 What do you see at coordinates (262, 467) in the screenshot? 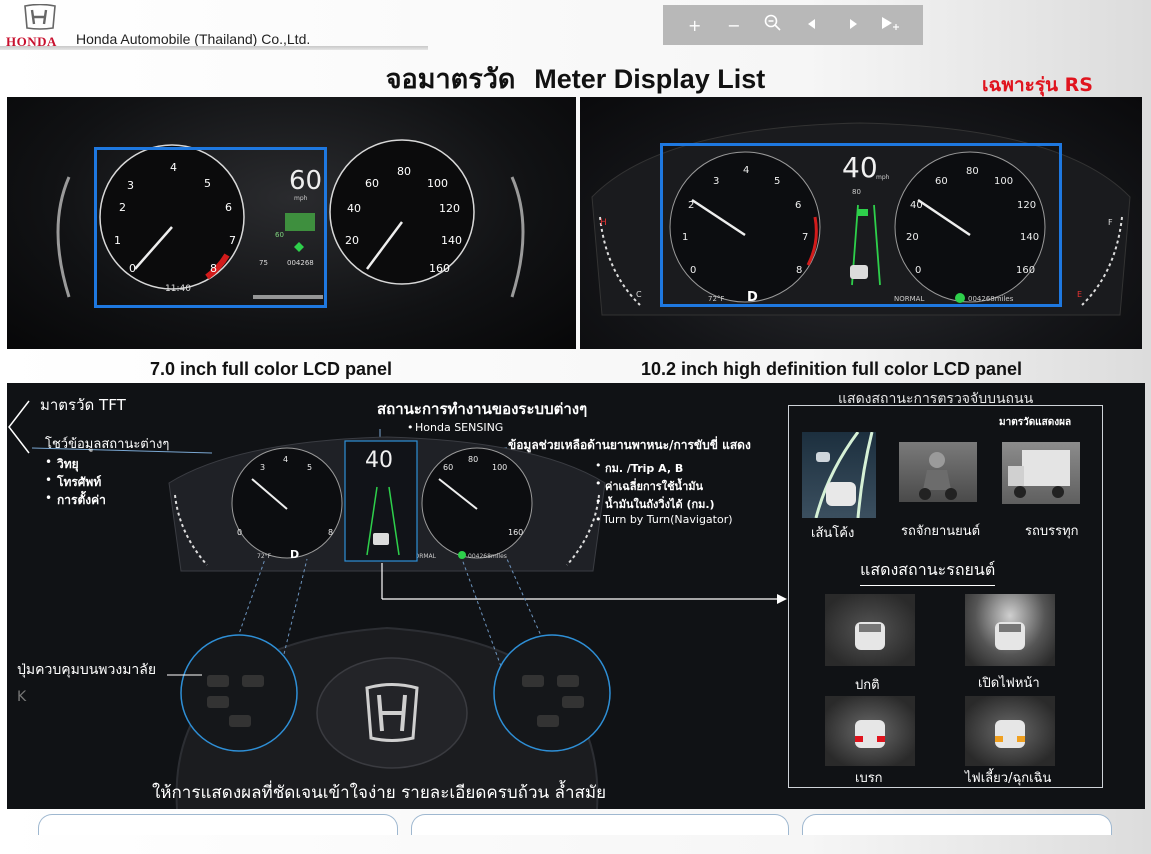
I see `svg-text: 3` at bounding box center [262, 467].